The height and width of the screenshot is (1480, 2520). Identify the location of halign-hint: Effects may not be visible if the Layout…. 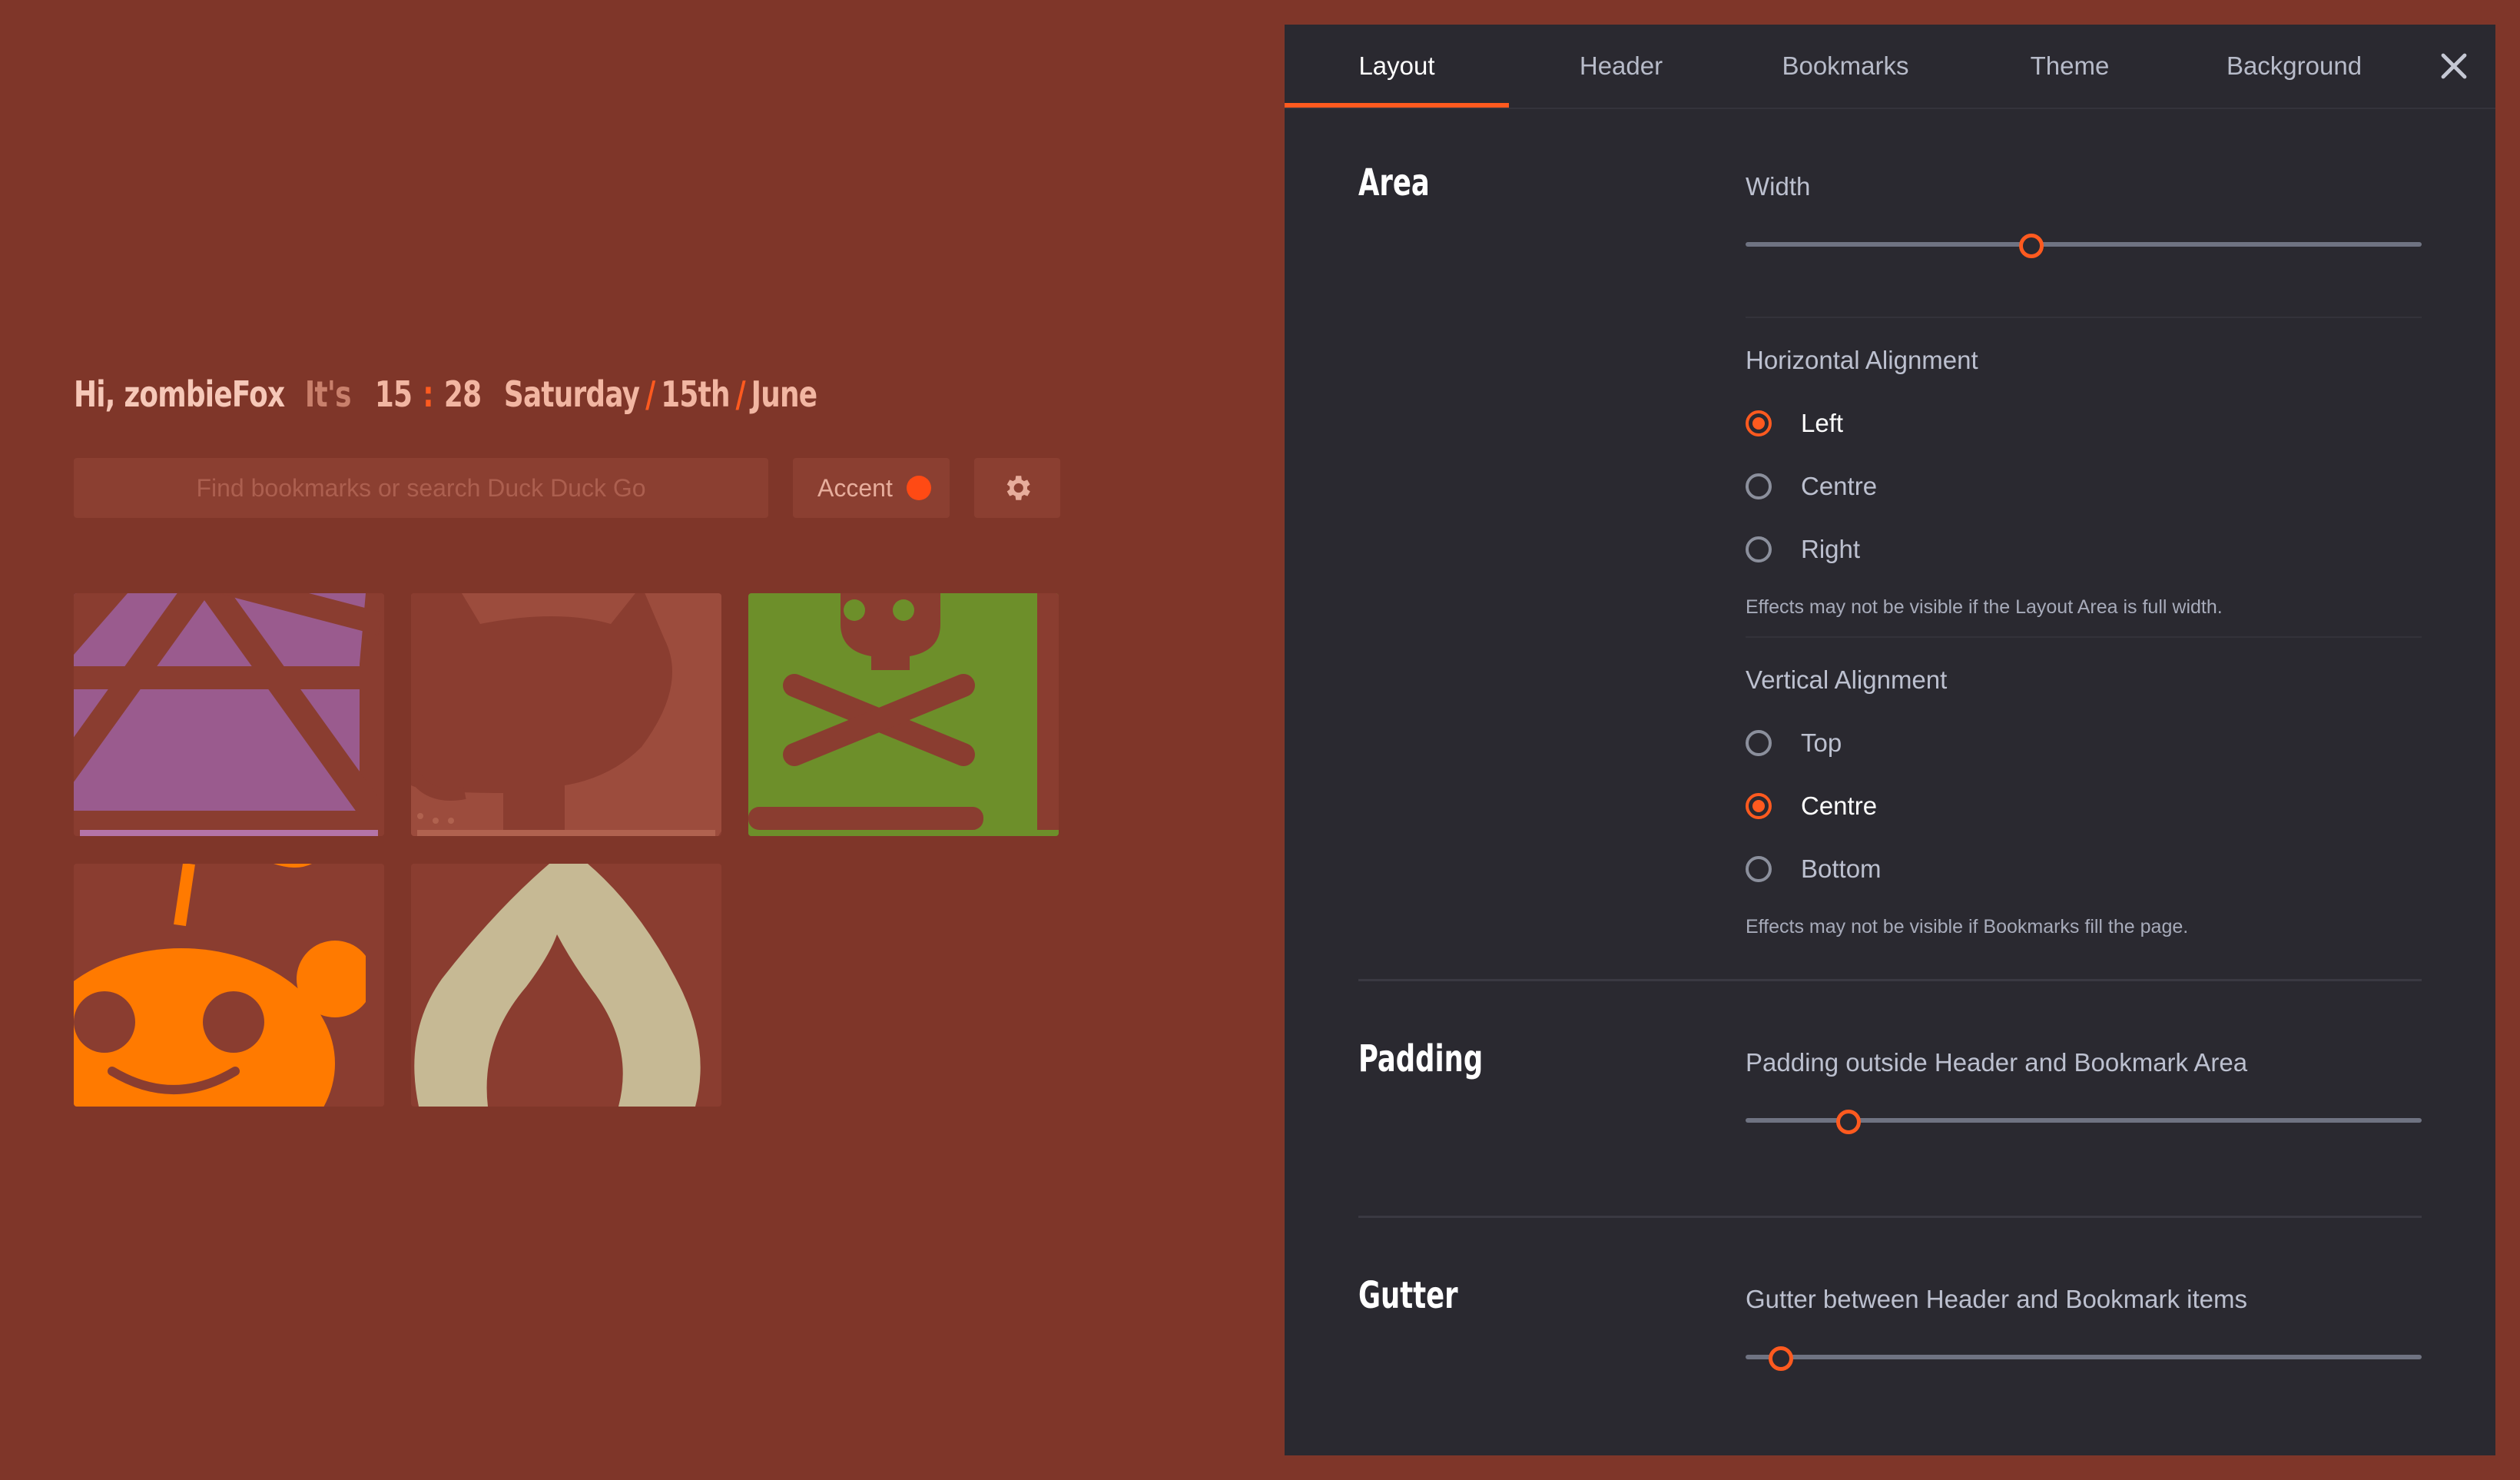
(1984, 607).